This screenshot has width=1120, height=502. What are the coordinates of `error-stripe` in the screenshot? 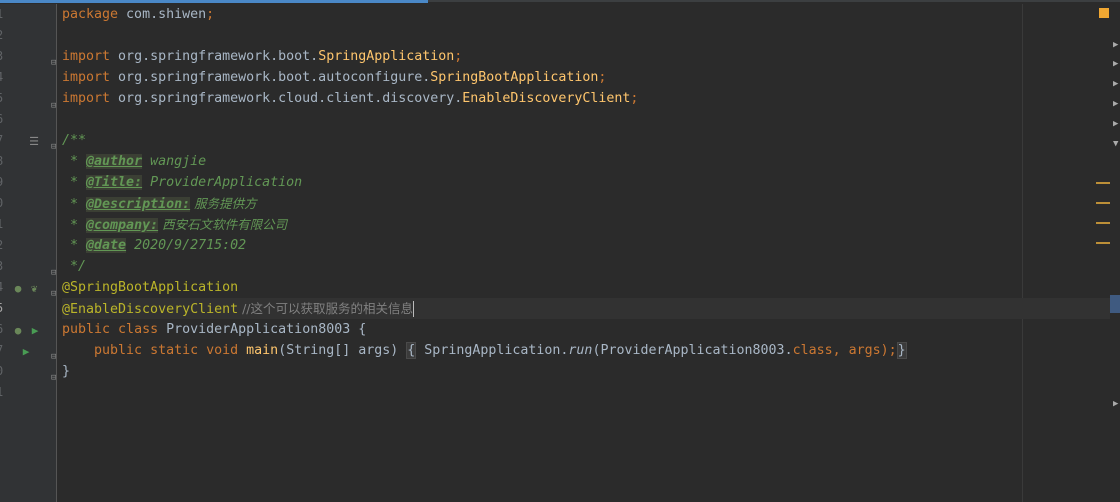 It's located at (1102, 253).